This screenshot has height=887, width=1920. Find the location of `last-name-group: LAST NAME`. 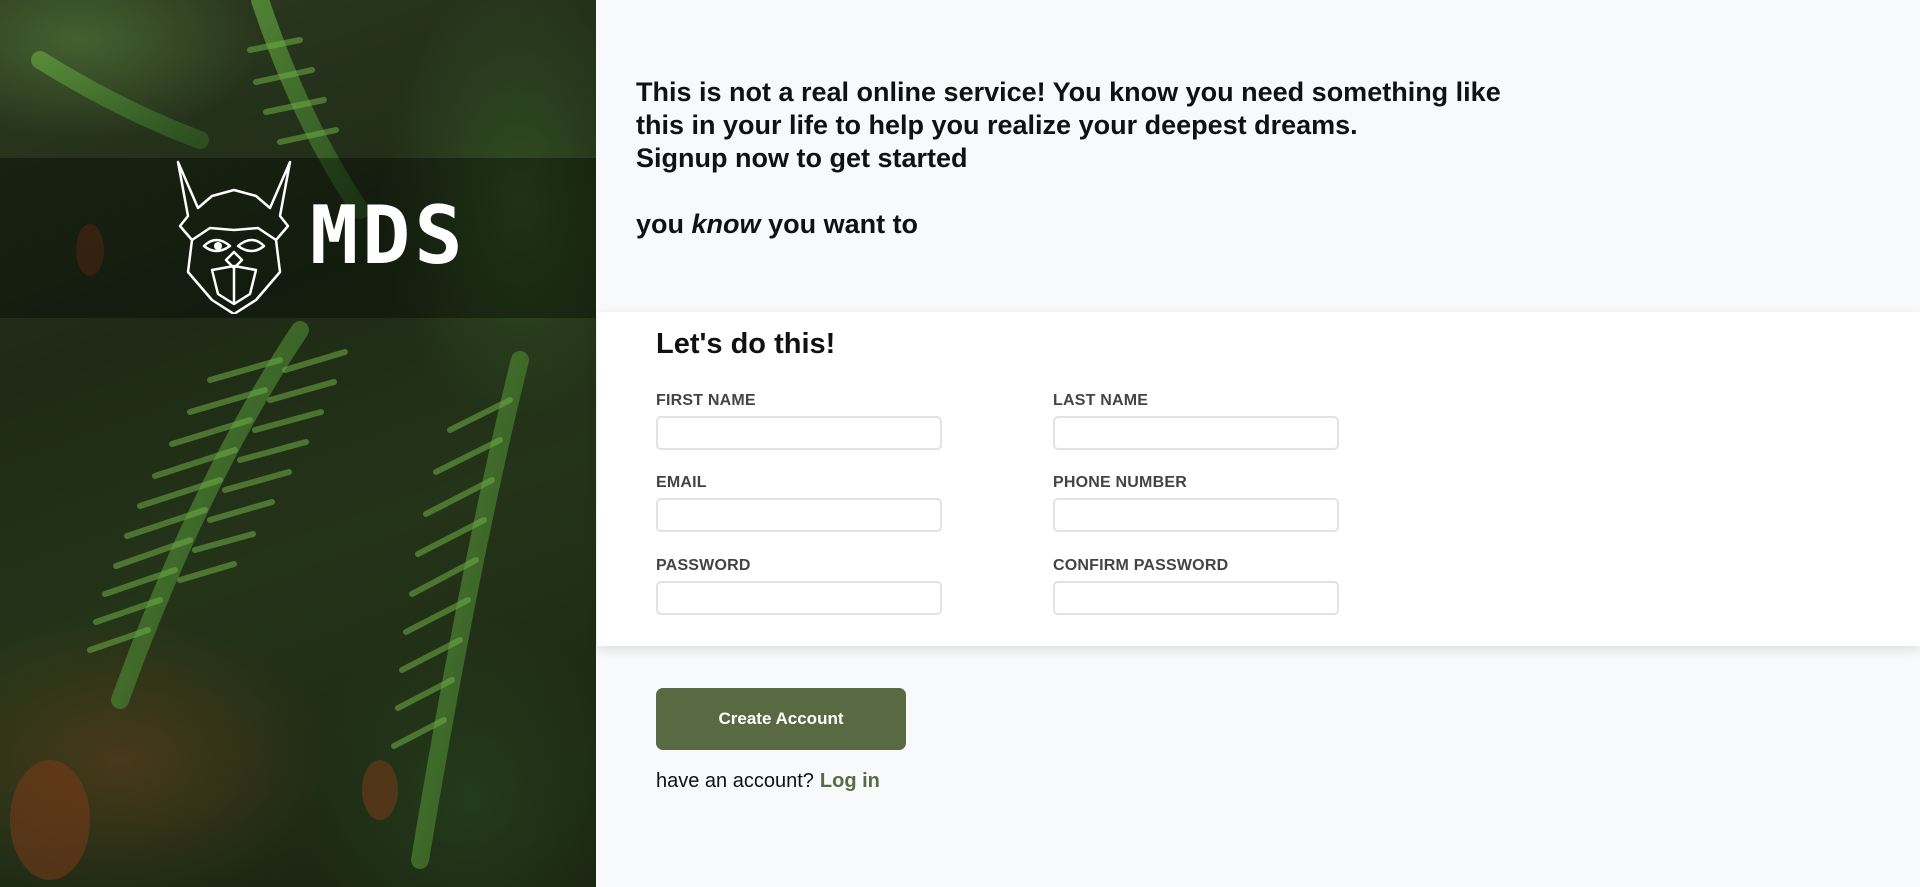

last-name-group: LAST NAME is located at coordinates (1196, 421).